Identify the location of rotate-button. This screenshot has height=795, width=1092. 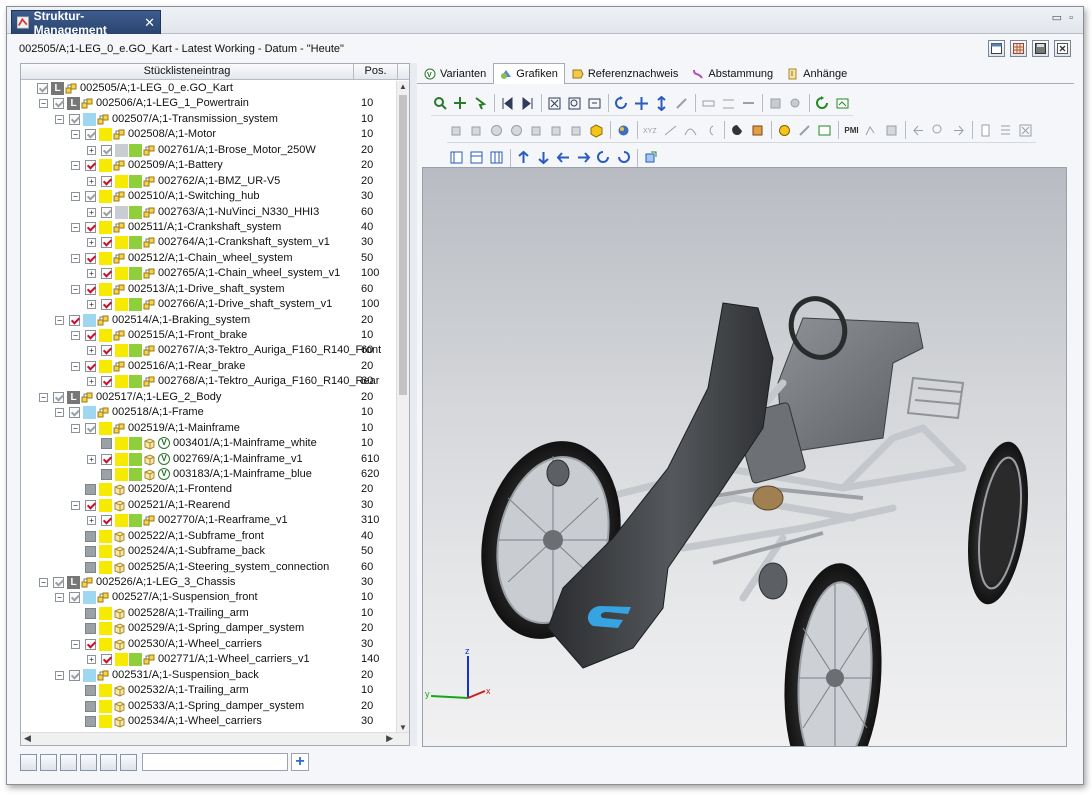
(621, 103).